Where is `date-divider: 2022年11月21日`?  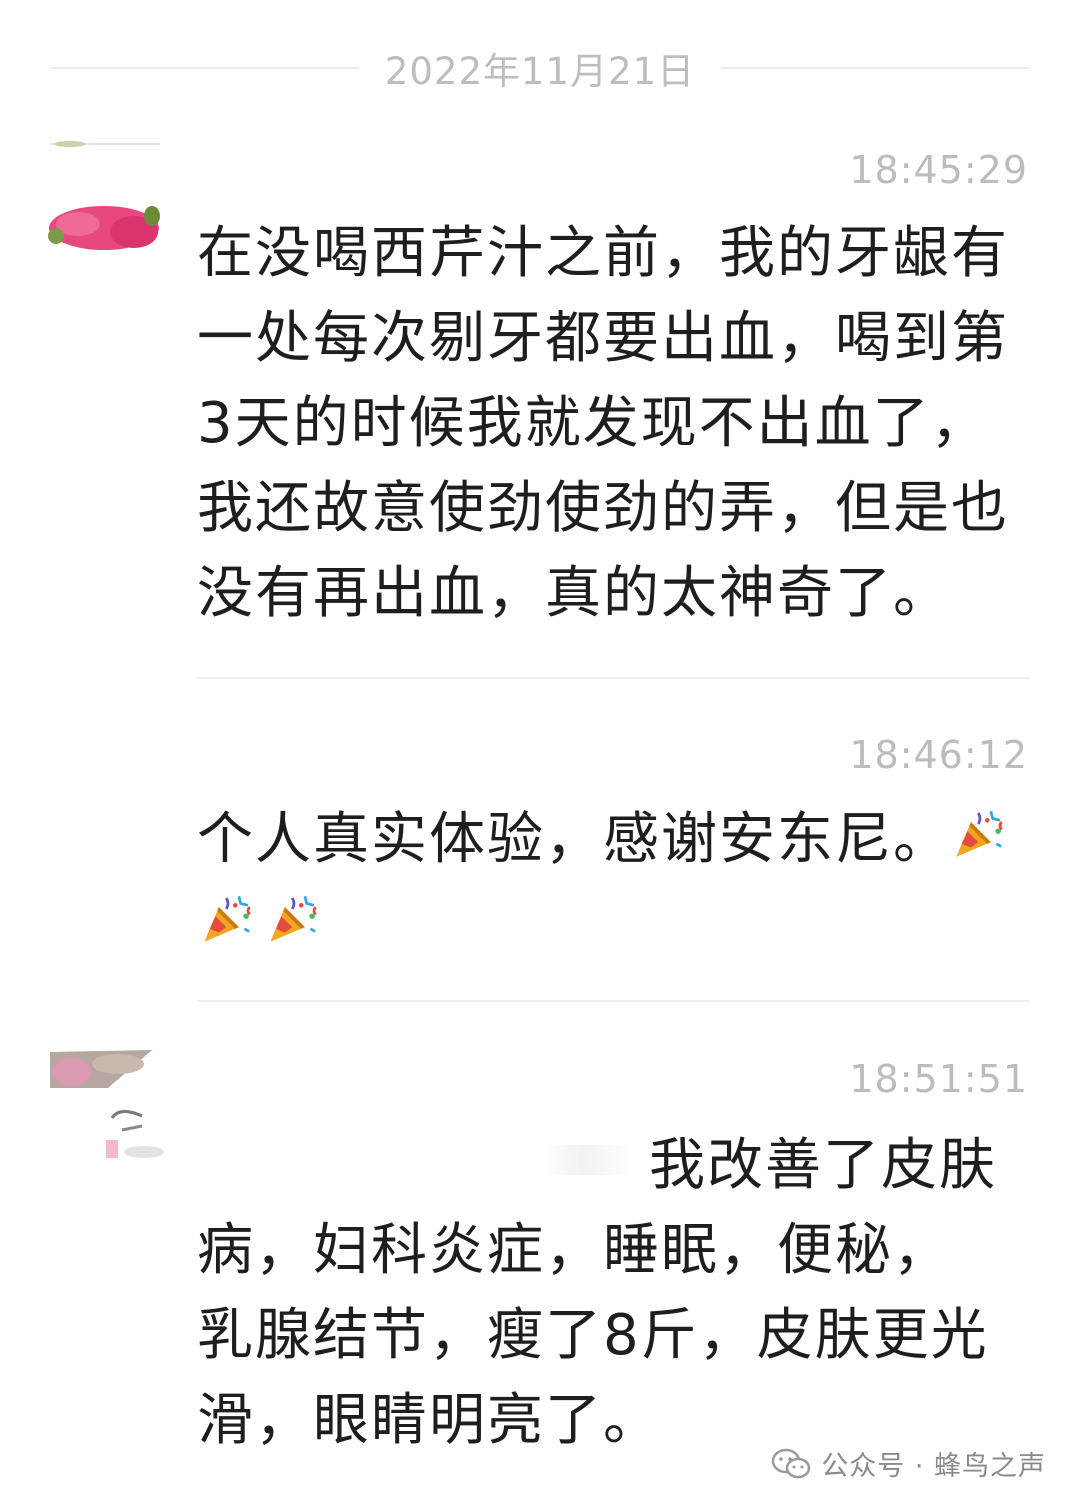
date-divider: 2022年11月21日 is located at coordinates (540, 68).